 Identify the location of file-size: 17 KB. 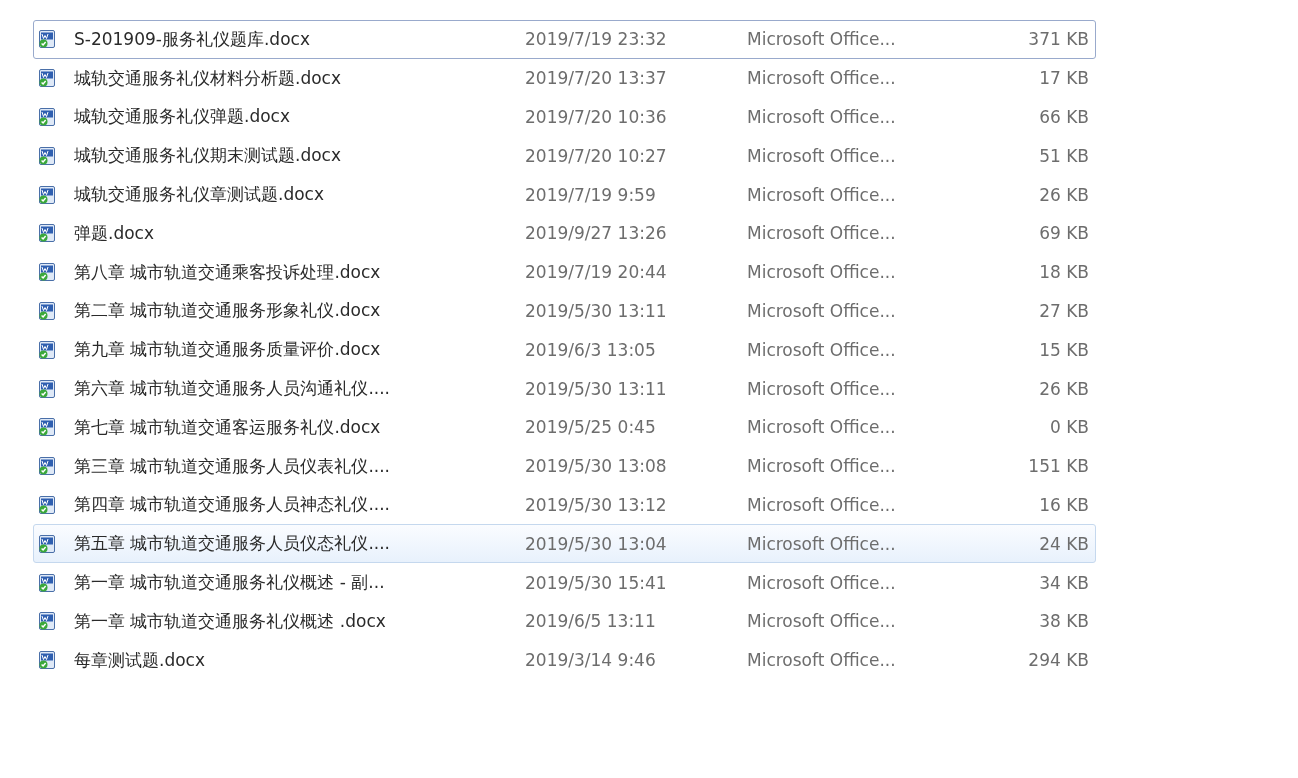
(1064, 78).